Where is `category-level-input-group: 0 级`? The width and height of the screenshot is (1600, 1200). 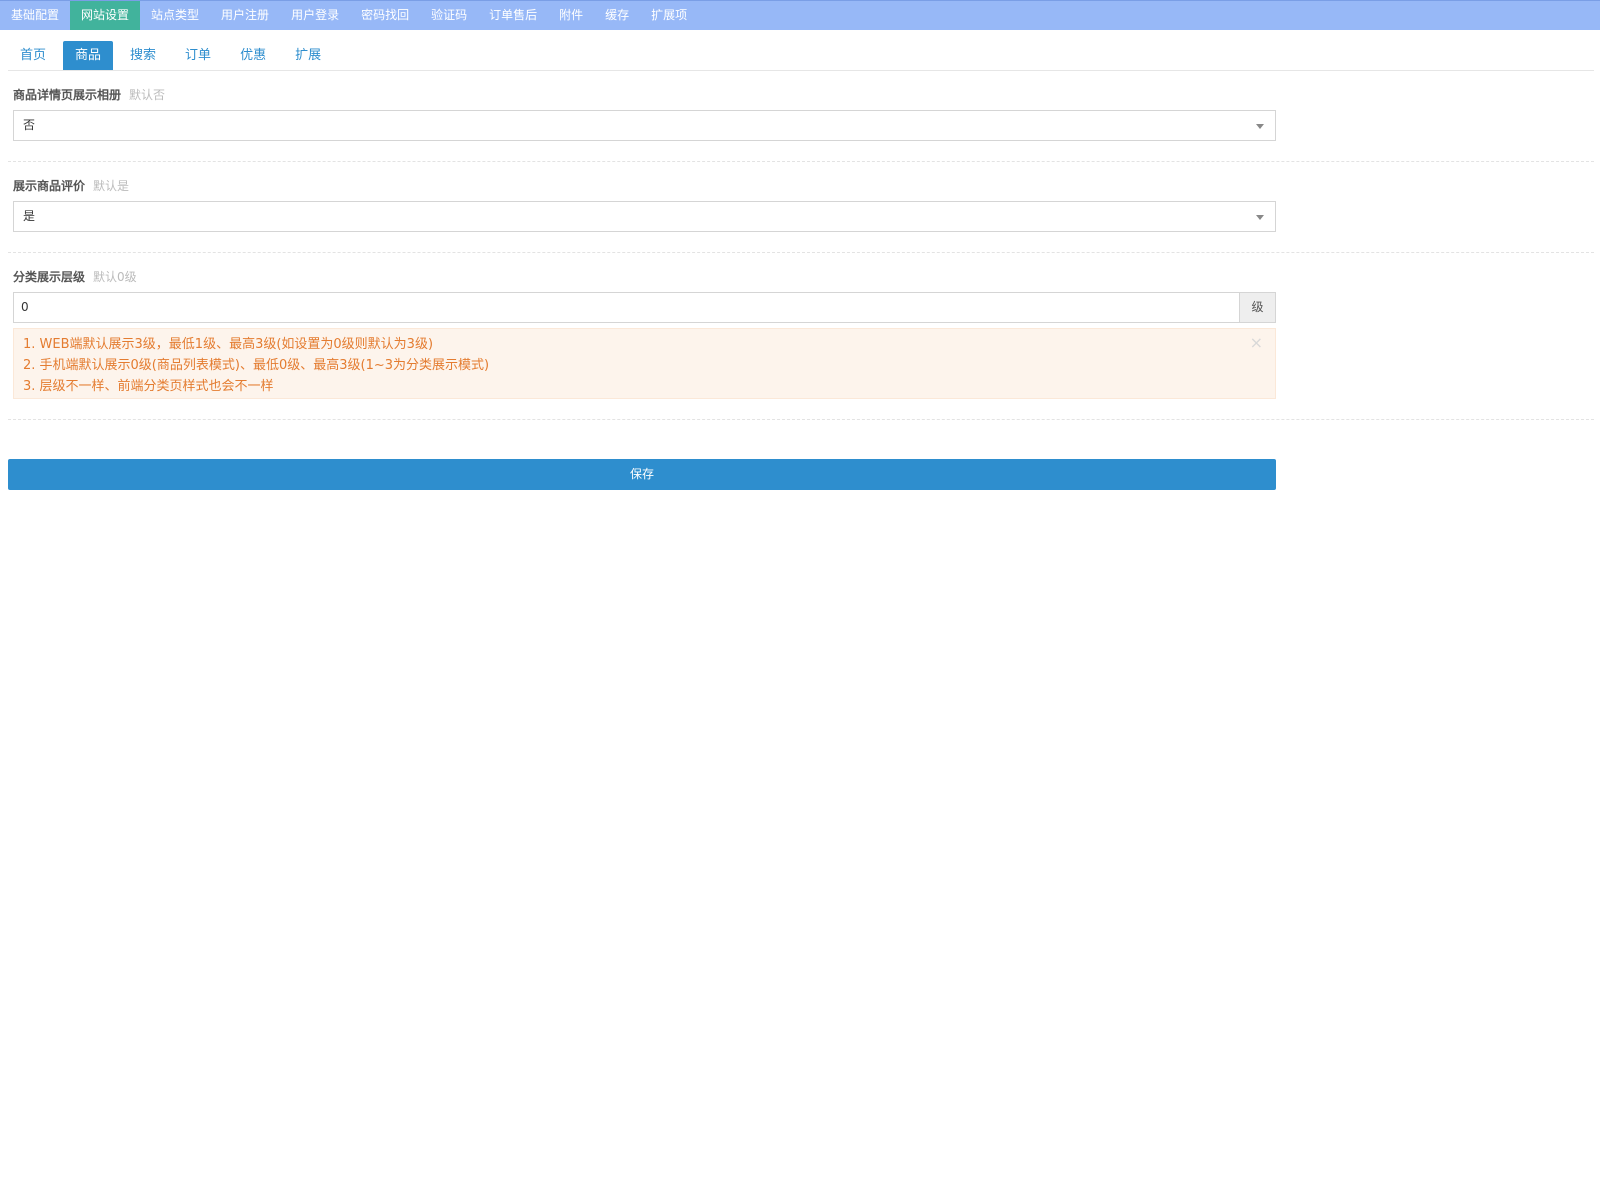
category-level-input-group: 0 级 is located at coordinates (644, 307).